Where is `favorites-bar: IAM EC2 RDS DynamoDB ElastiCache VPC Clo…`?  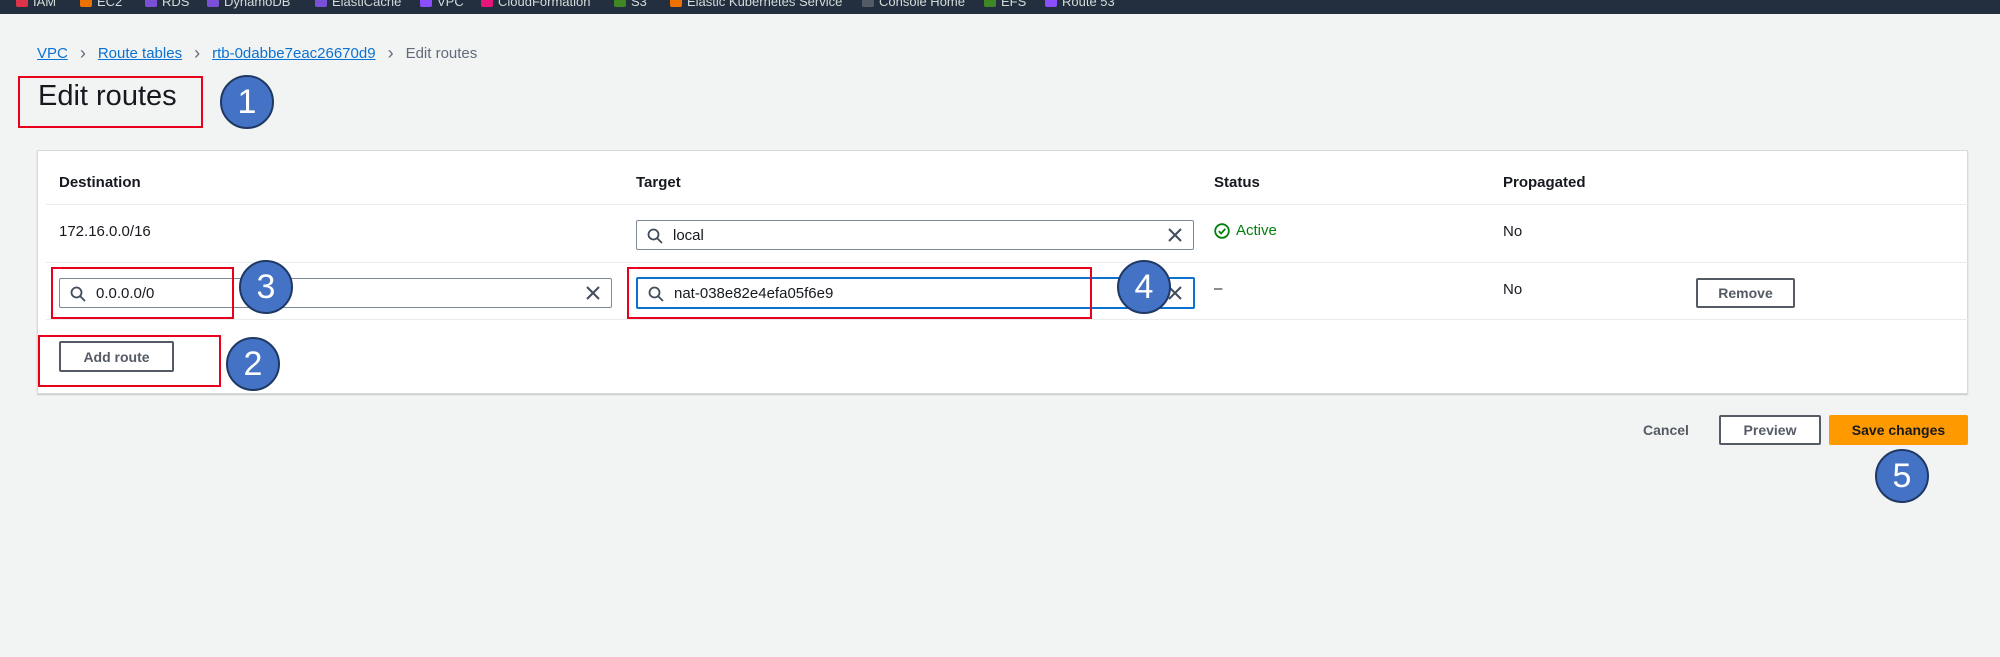
favorites-bar: IAM EC2 RDS DynamoDB ElastiCache VPC Clo… is located at coordinates (1000, 7).